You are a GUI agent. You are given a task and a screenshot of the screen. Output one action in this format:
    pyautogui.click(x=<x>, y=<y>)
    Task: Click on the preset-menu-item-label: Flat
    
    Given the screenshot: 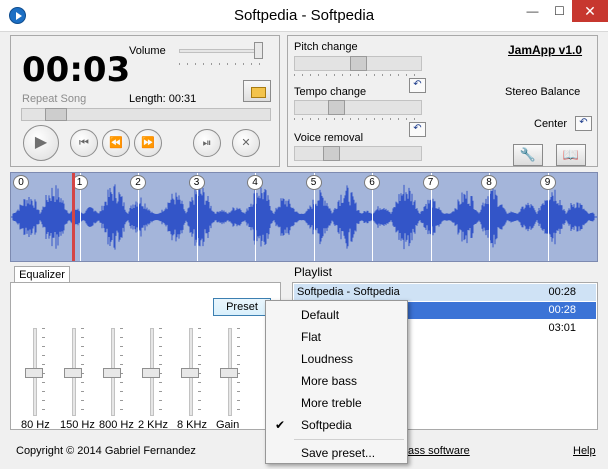 What is the action you would take?
    pyautogui.click(x=311, y=337)
    